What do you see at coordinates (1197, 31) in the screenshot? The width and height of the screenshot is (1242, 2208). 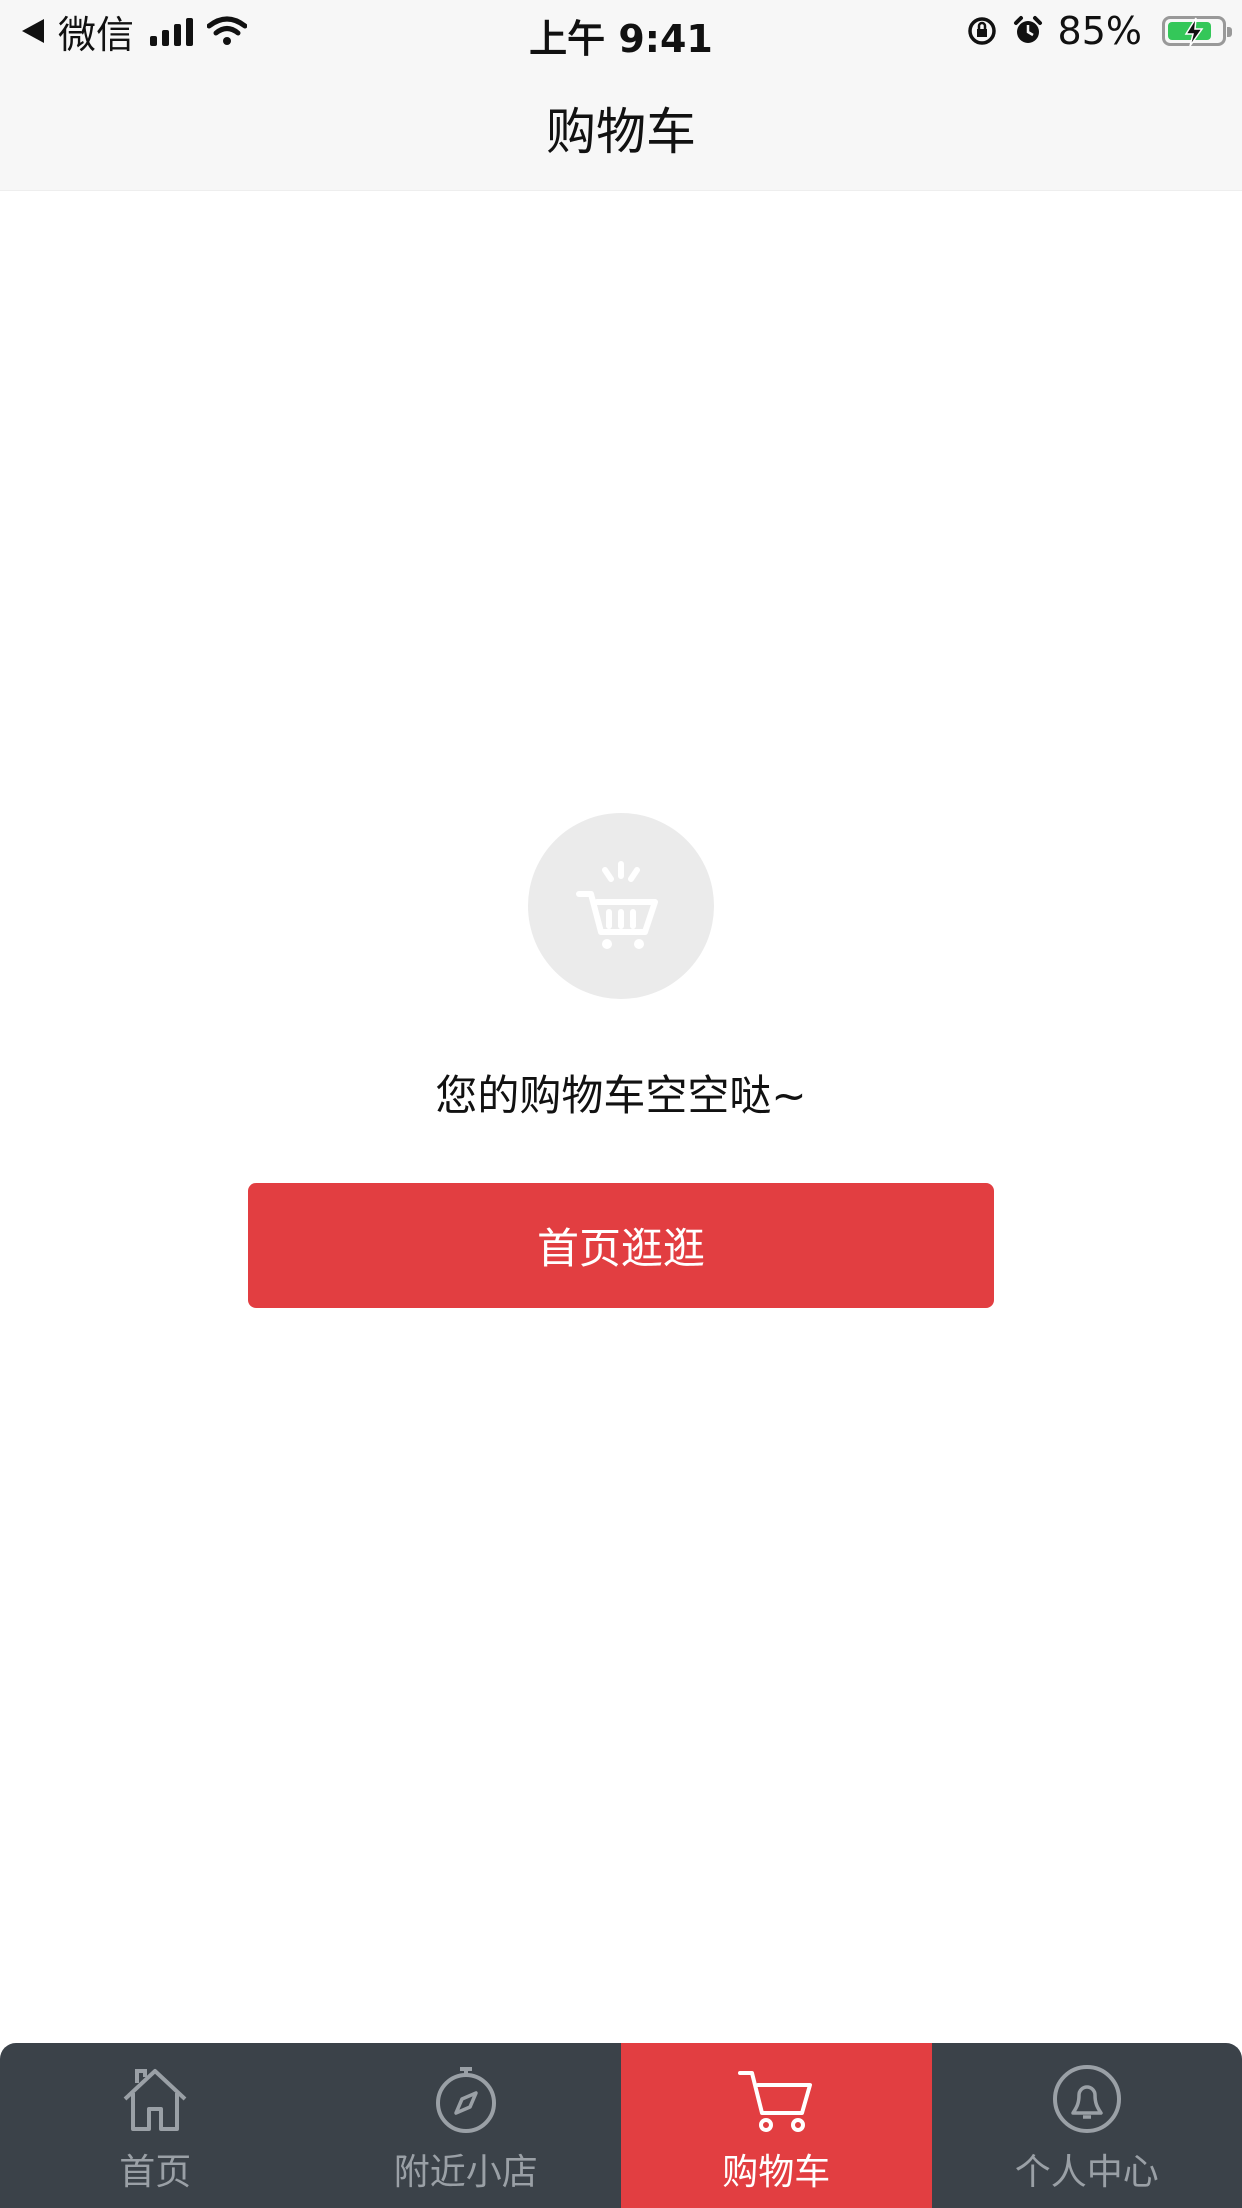 I see `battery-icon` at bounding box center [1197, 31].